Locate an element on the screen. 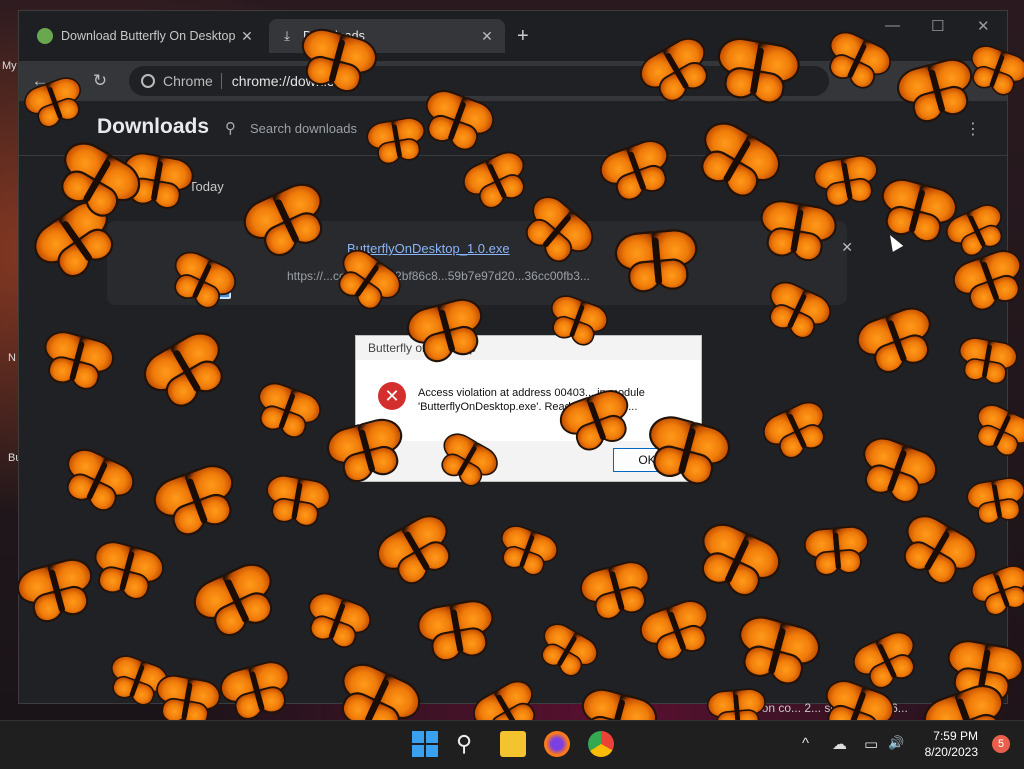  page-title: Downloads is located at coordinates (153, 126).